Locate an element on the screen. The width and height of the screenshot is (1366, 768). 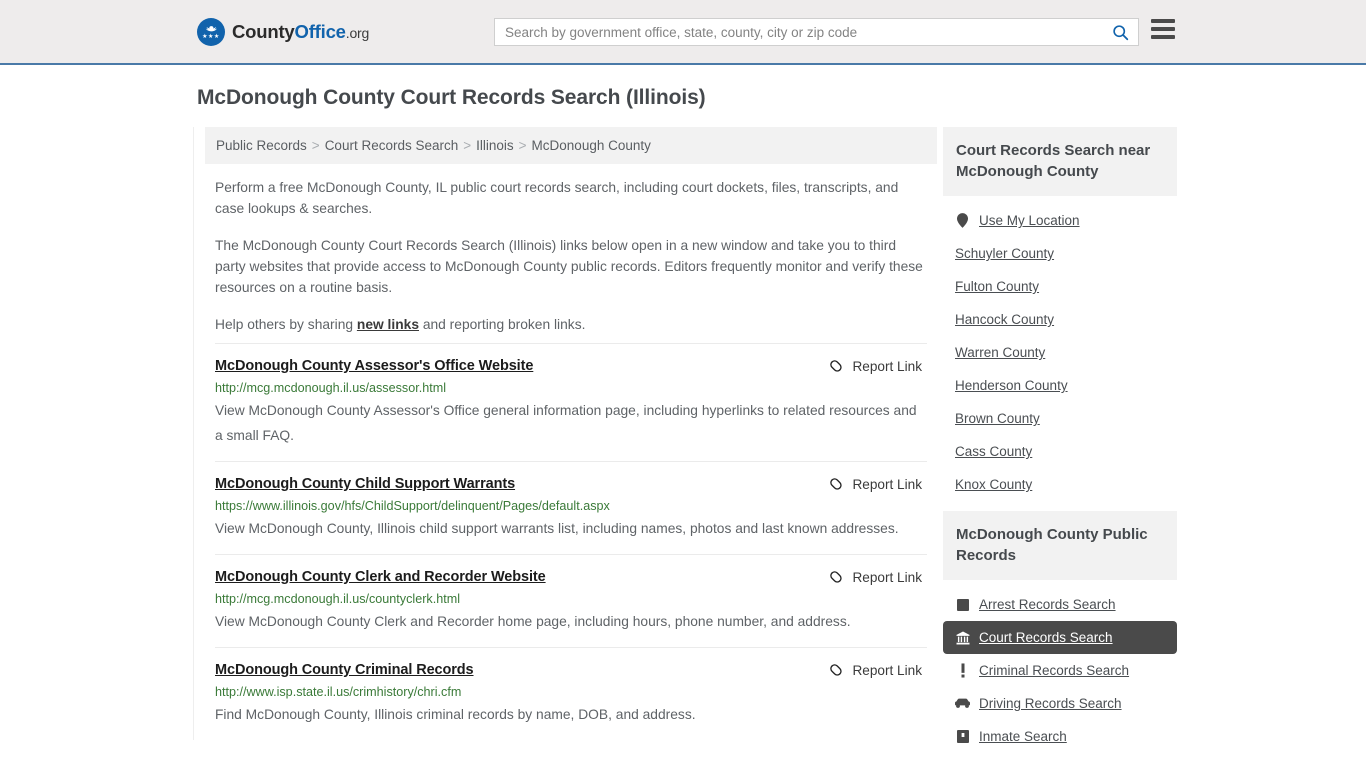
sidebar-item-label: Fulton County is located at coordinates (997, 286).